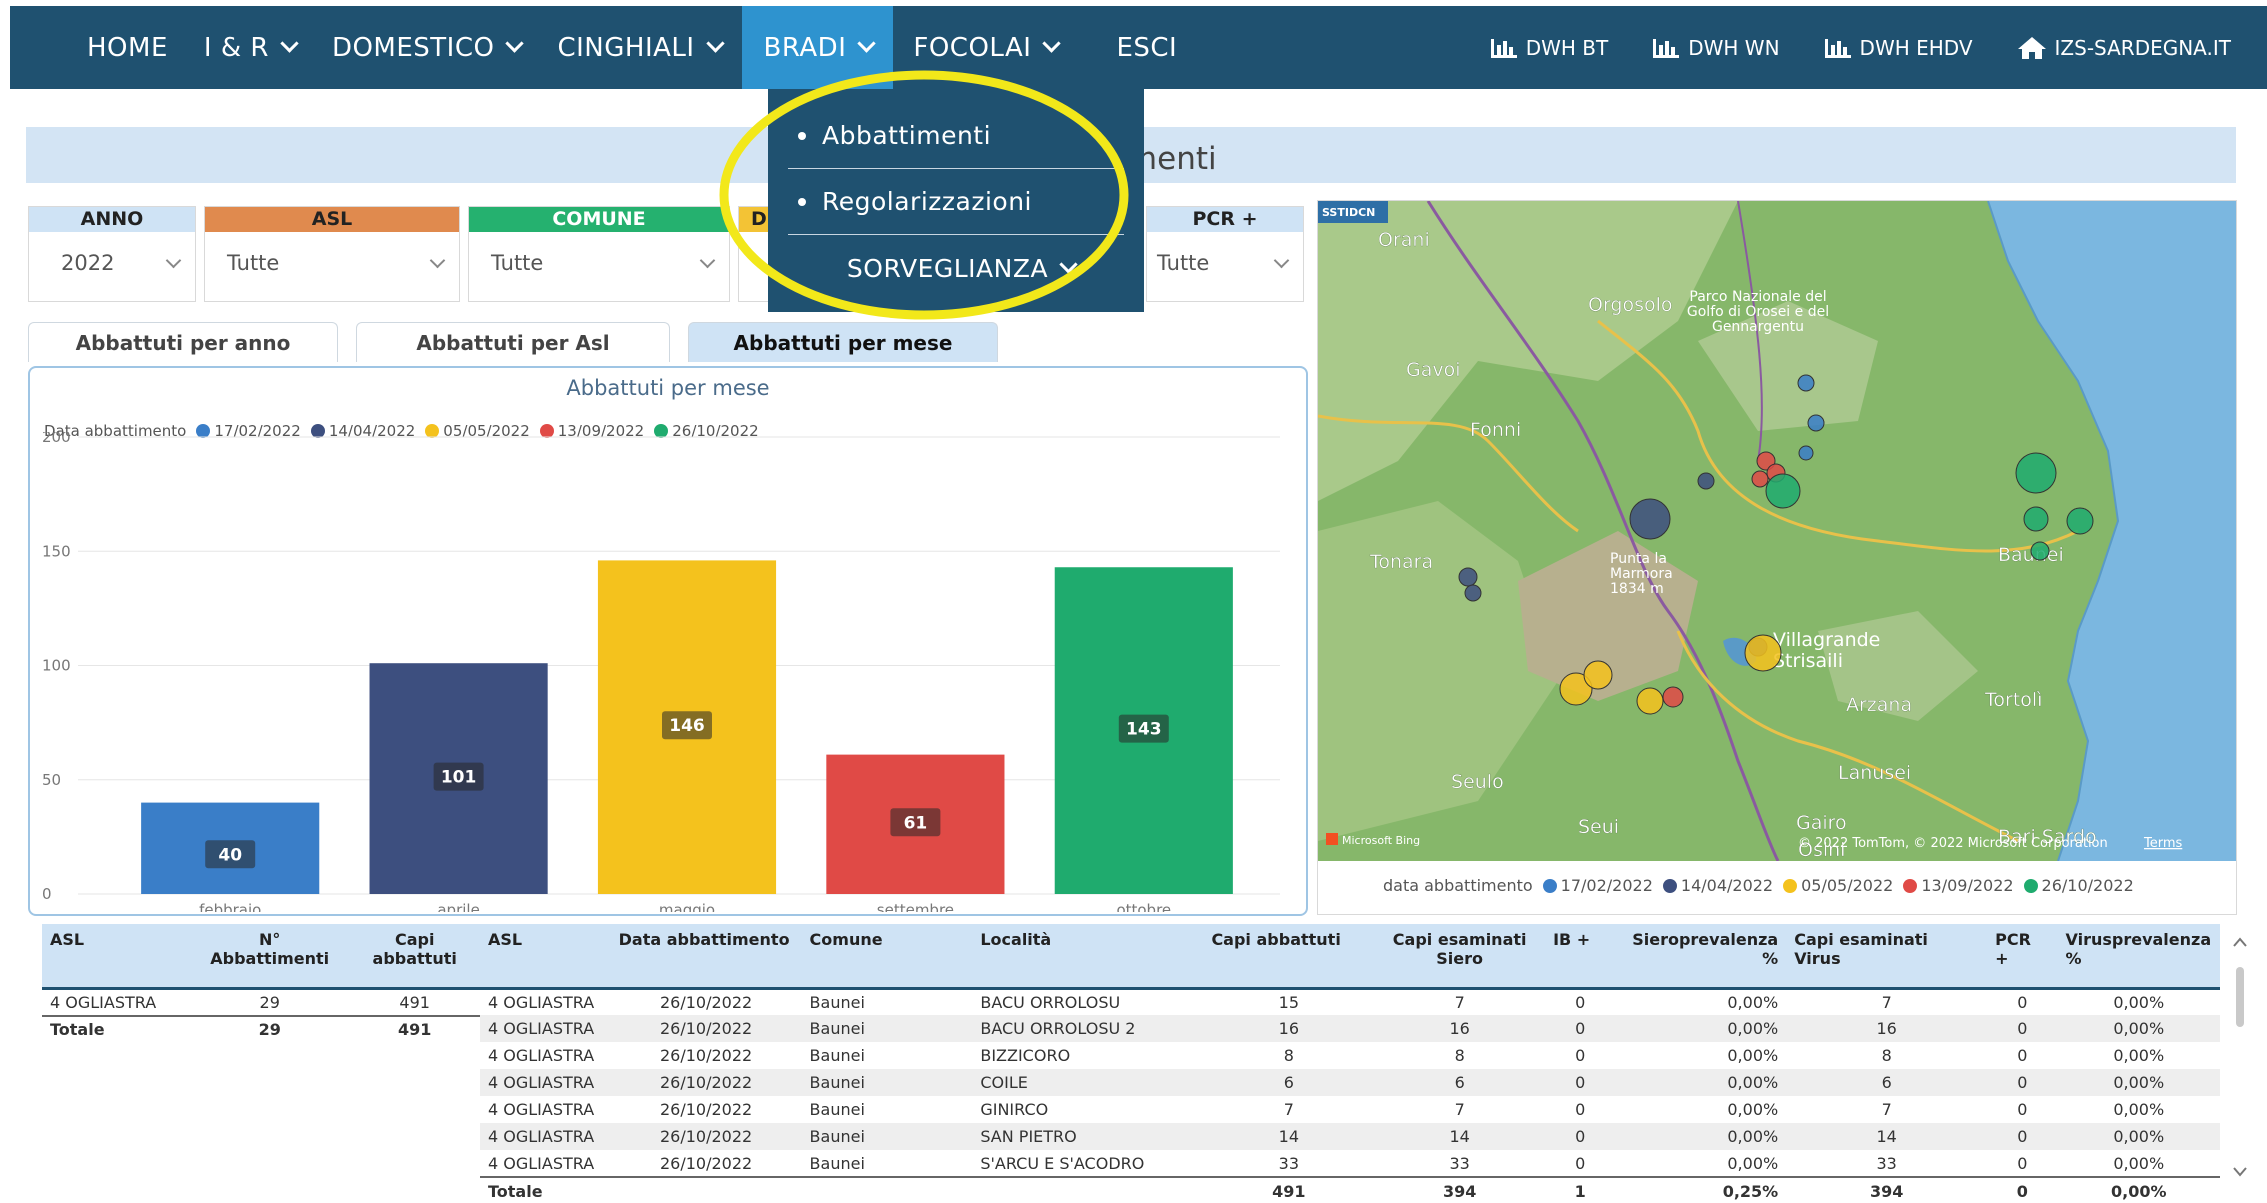 Image resolution: width=2267 pixels, height=1203 pixels. I want to click on nav-item-focolai: FOCOLAI, so click(991, 47).